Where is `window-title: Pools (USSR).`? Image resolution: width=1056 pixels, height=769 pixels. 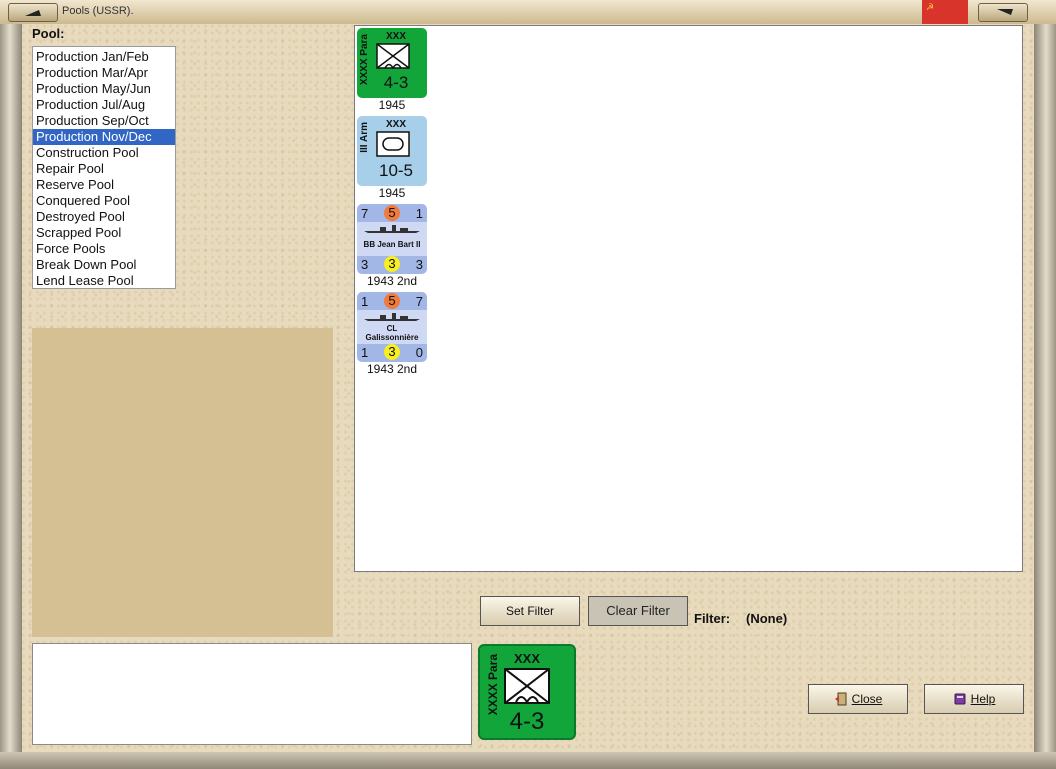
window-title: Pools (USSR). is located at coordinates (98, 11).